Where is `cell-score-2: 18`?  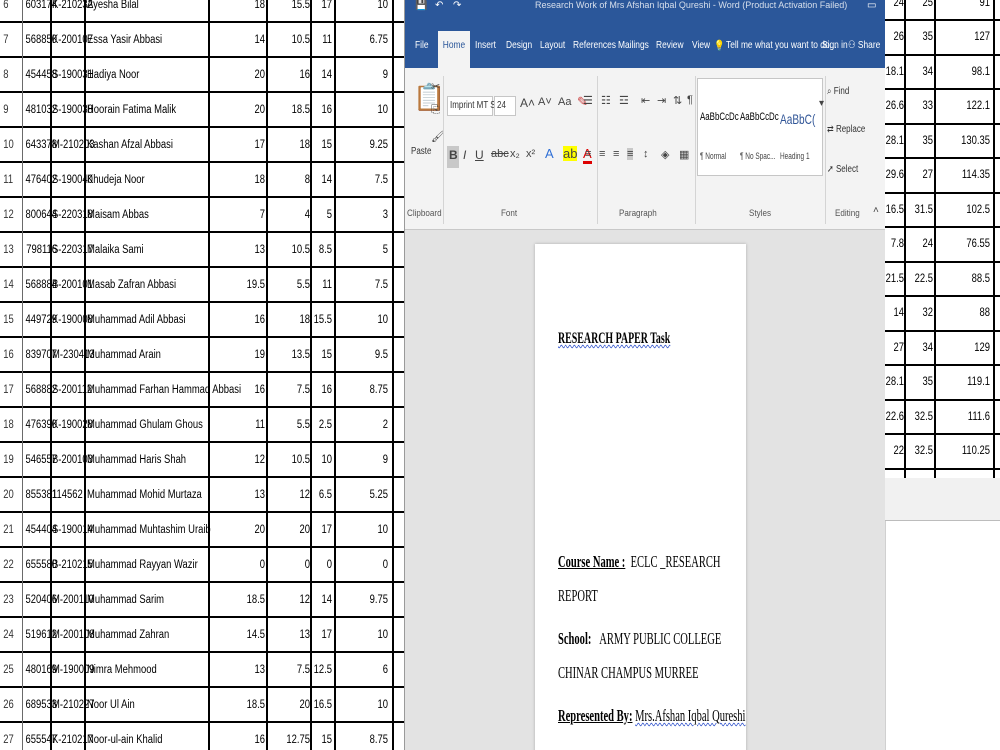 cell-score-2: 18 is located at coordinates (293, 144).